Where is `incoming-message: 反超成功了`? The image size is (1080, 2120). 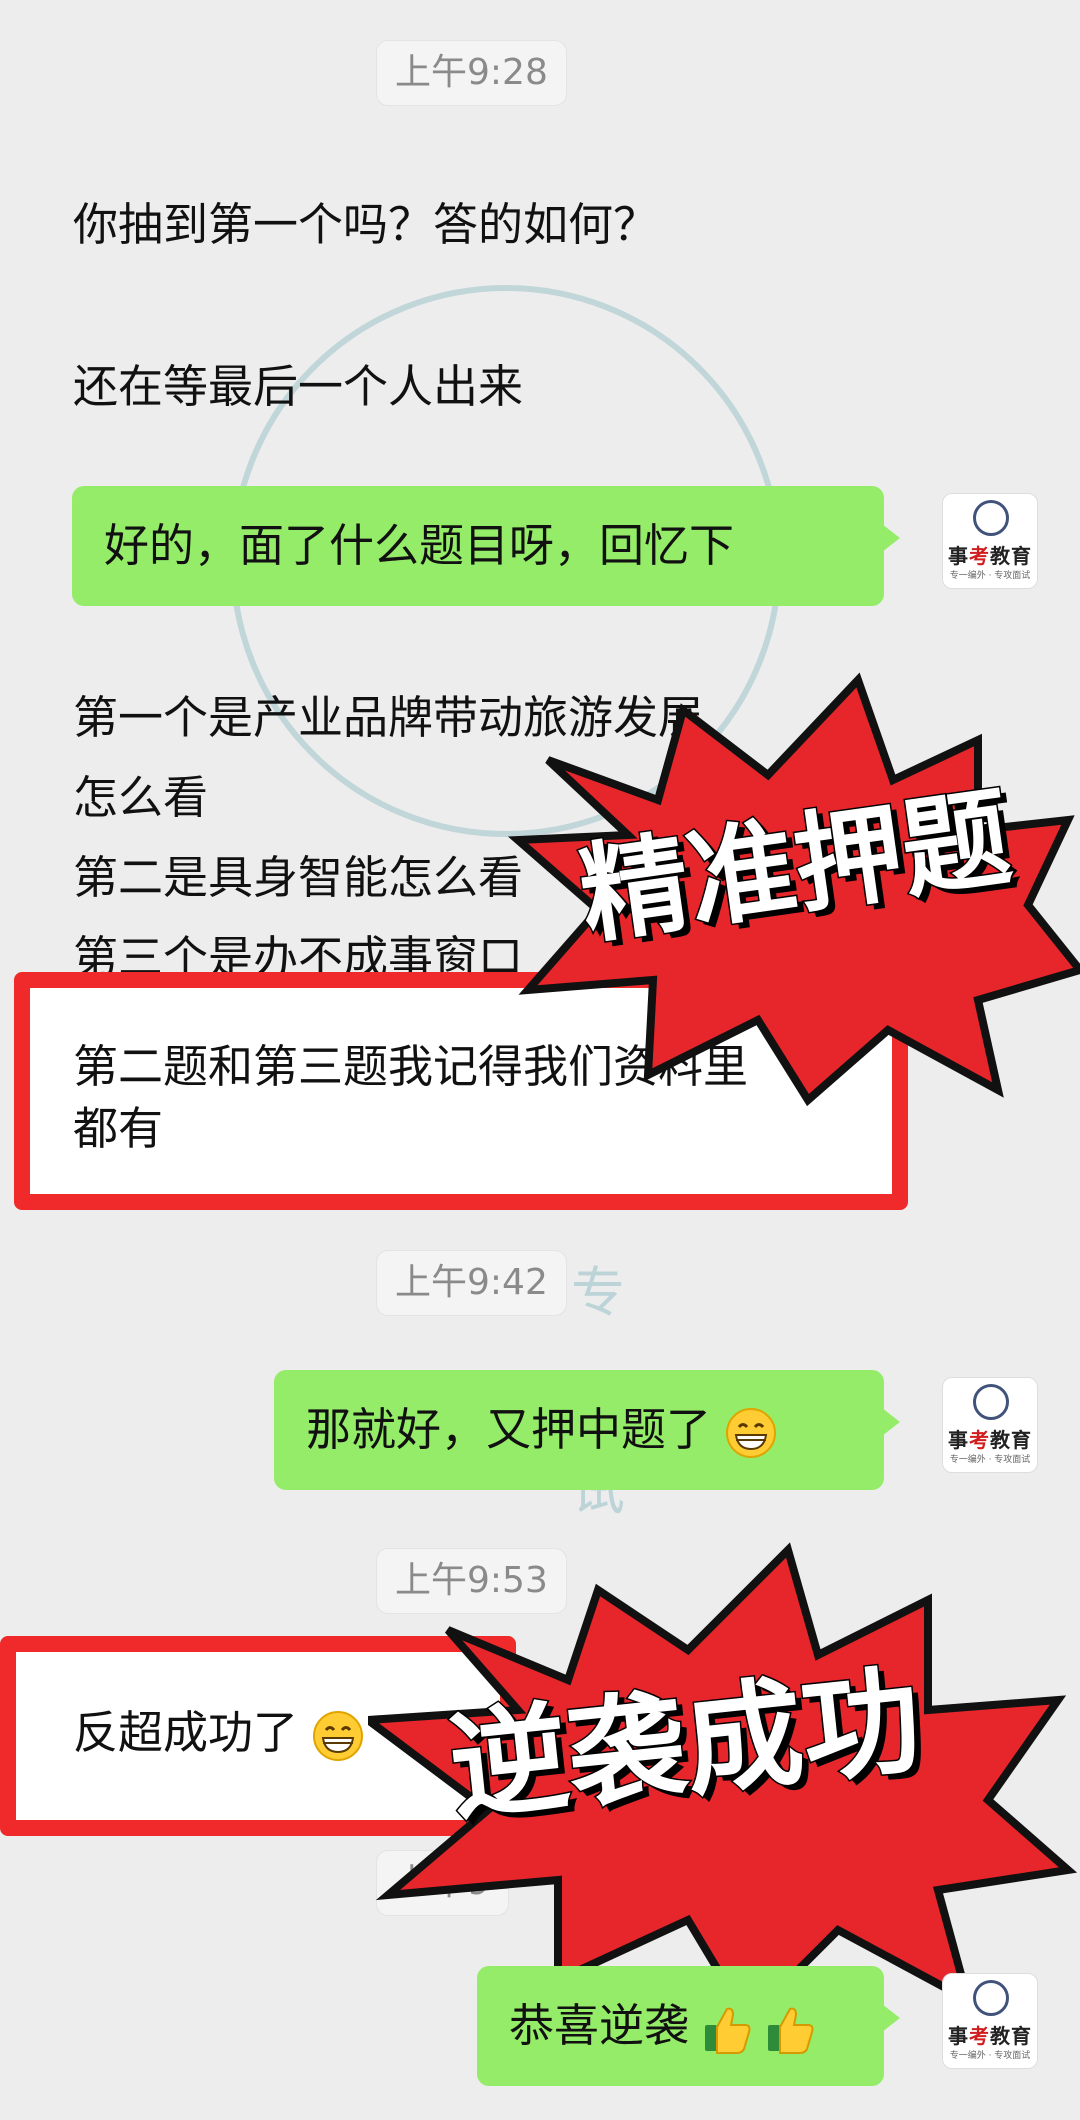
incoming-message: 反超成功了 is located at coordinates (218, 1733).